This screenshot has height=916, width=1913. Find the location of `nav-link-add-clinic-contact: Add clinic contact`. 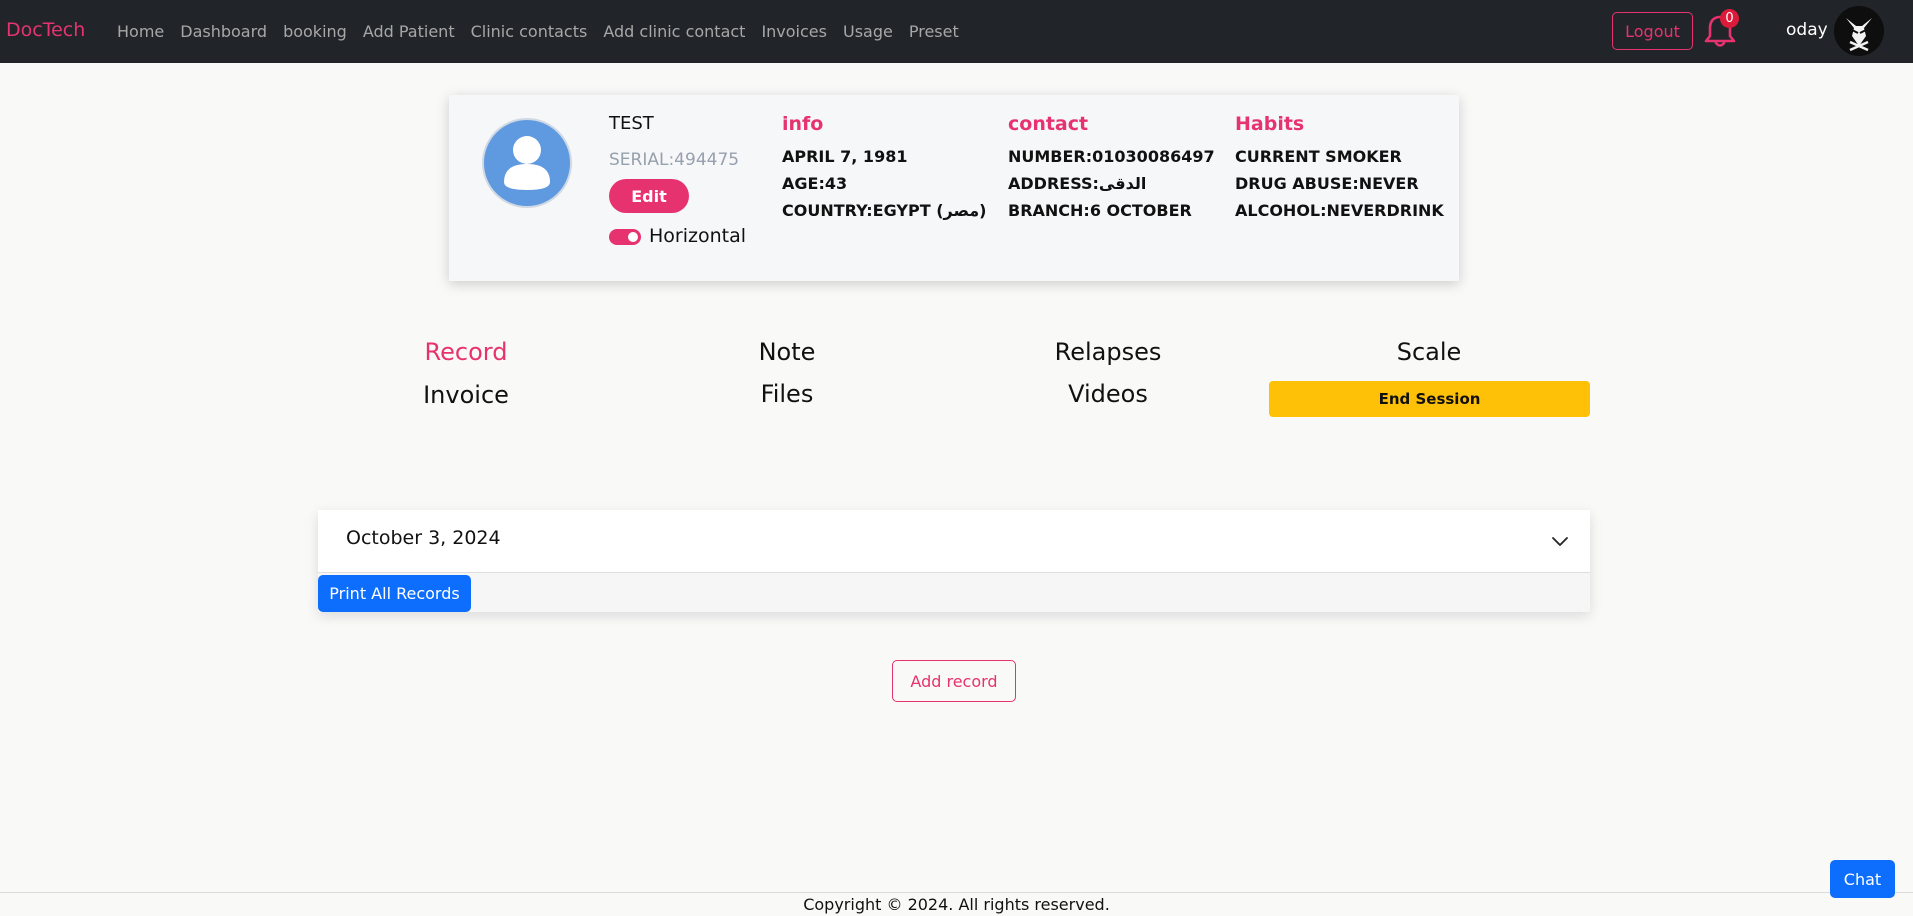

nav-link-add-clinic-contact: Add clinic contact is located at coordinates (674, 31).